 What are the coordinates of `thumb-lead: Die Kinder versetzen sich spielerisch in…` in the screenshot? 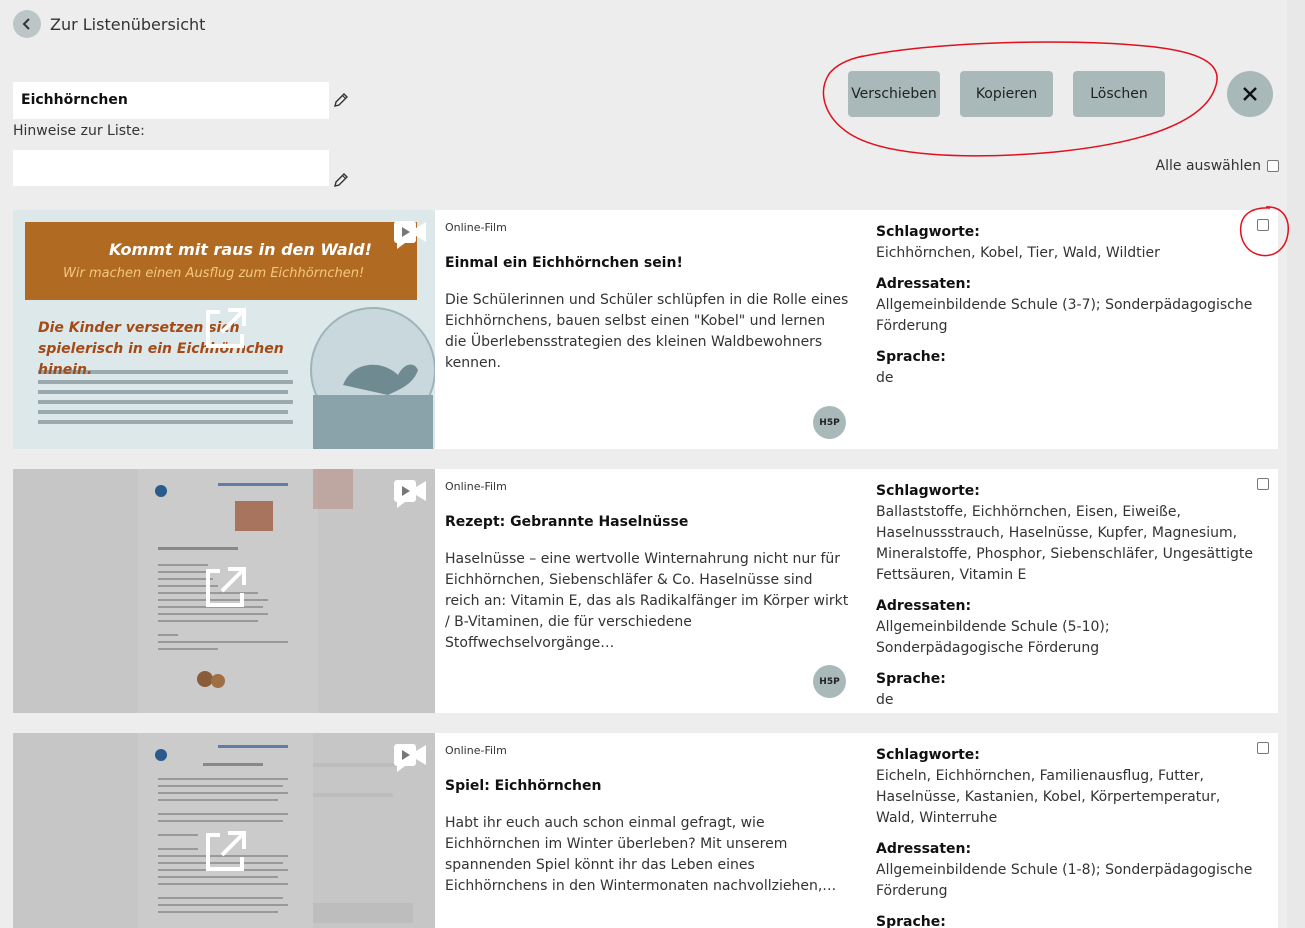 It's located at (161, 349).